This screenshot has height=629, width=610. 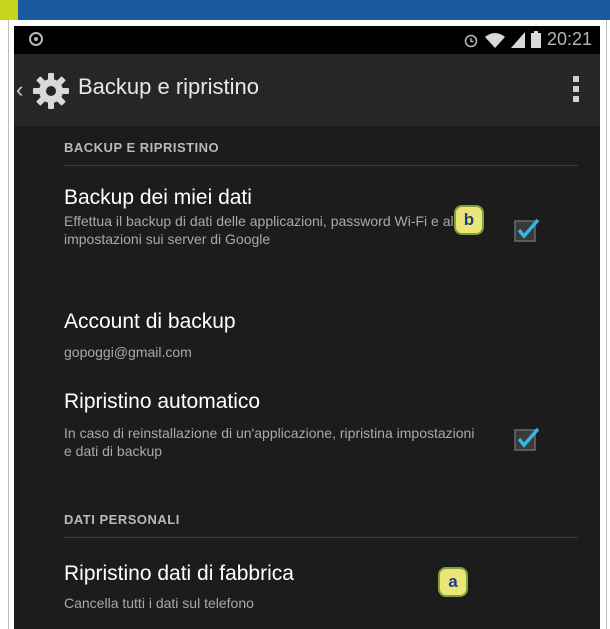 What do you see at coordinates (51, 91) in the screenshot?
I see `gear-icon` at bounding box center [51, 91].